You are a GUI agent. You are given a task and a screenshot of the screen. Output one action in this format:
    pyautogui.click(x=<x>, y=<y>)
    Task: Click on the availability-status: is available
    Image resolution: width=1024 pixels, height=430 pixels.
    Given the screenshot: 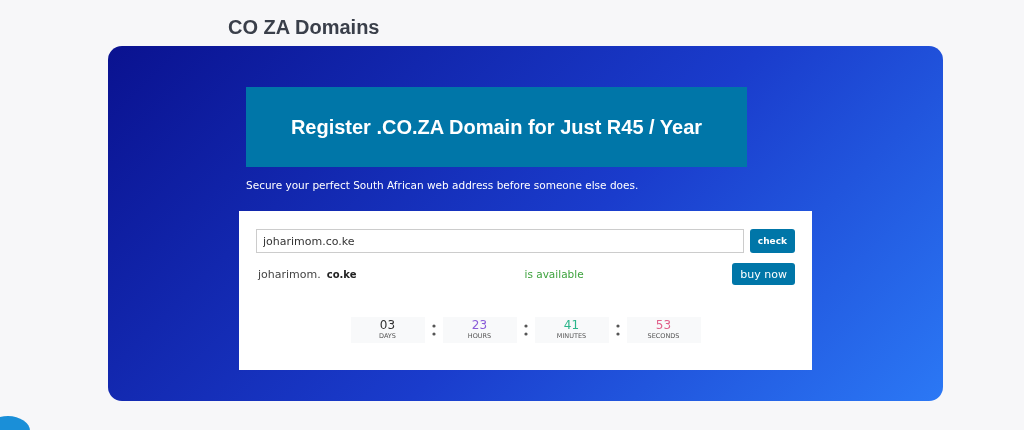 What is the action you would take?
    pyautogui.click(x=554, y=274)
    